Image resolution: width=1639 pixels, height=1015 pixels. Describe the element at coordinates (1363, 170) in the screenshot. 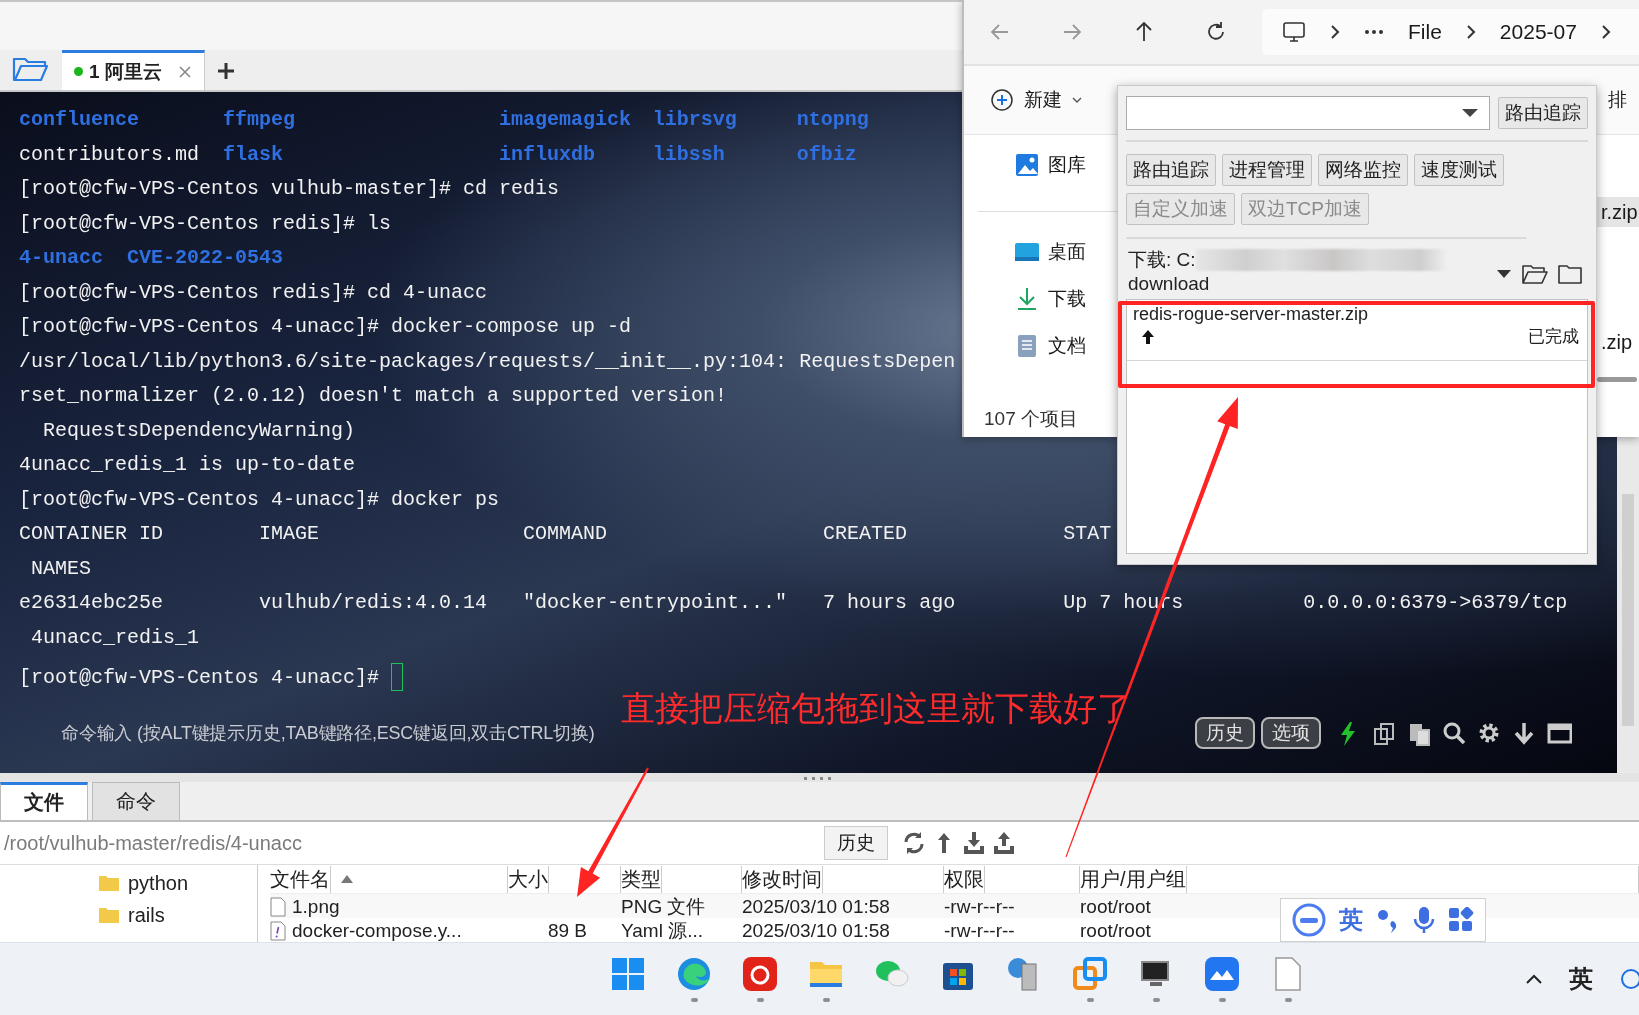

I see `tool-button: 网络监控` at that location.